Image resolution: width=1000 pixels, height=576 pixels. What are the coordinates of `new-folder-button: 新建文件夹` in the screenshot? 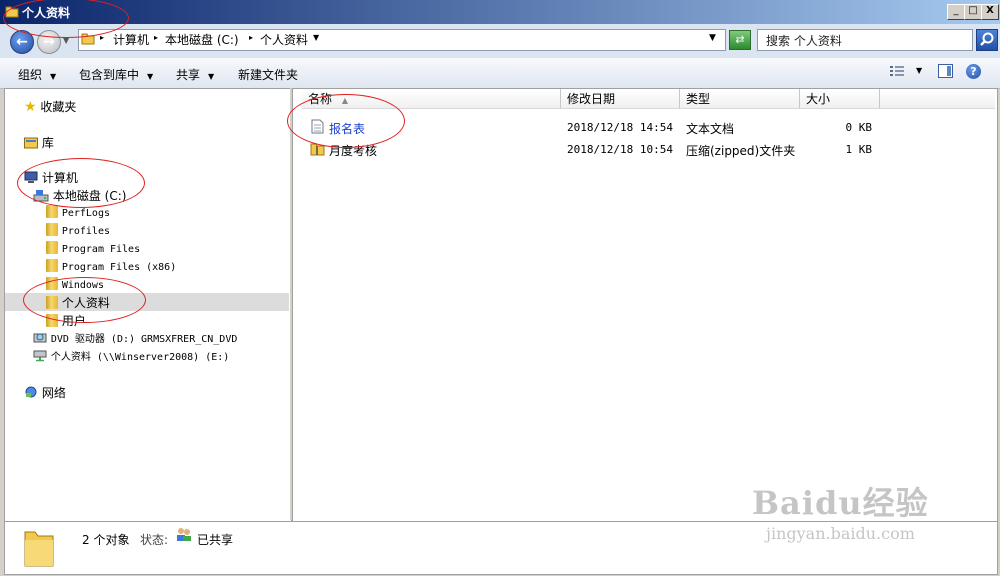 It's located at (268, 74).